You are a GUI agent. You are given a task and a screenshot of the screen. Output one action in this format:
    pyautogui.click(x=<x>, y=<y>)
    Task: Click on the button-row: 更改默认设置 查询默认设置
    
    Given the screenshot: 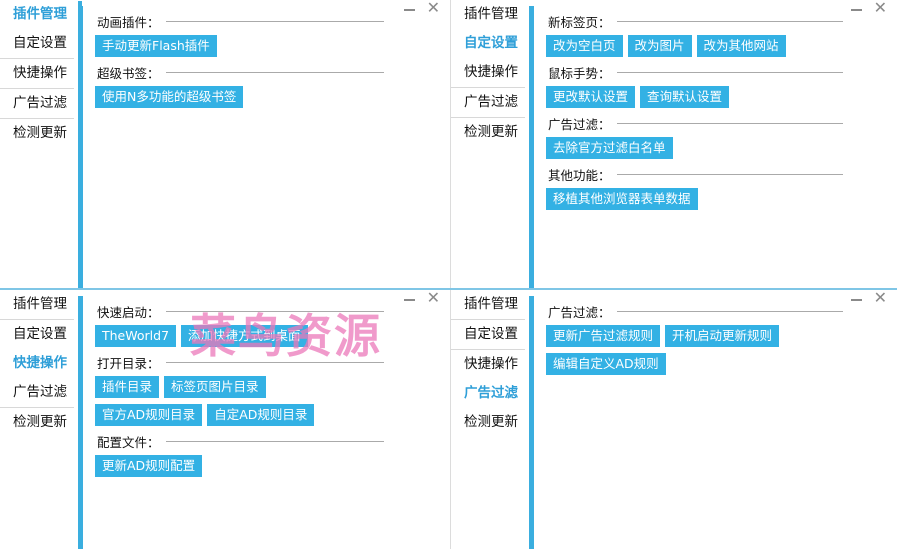 What is the action you would take?
    pyautogui.click(x=716, y=97)
    